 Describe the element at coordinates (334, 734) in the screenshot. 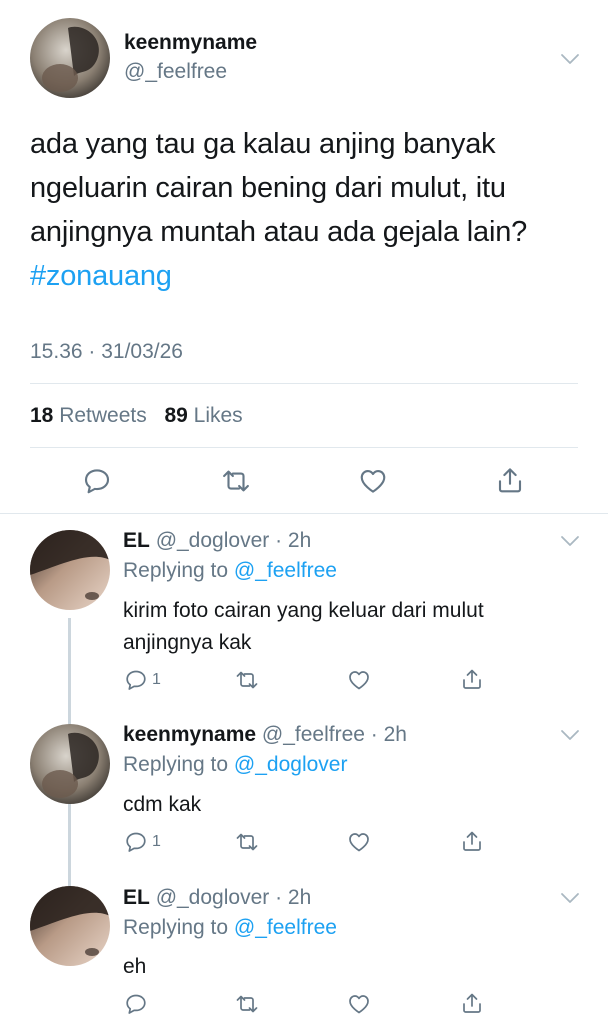

I see `reply-handle-time: @_feelfree · 2h` at that location.